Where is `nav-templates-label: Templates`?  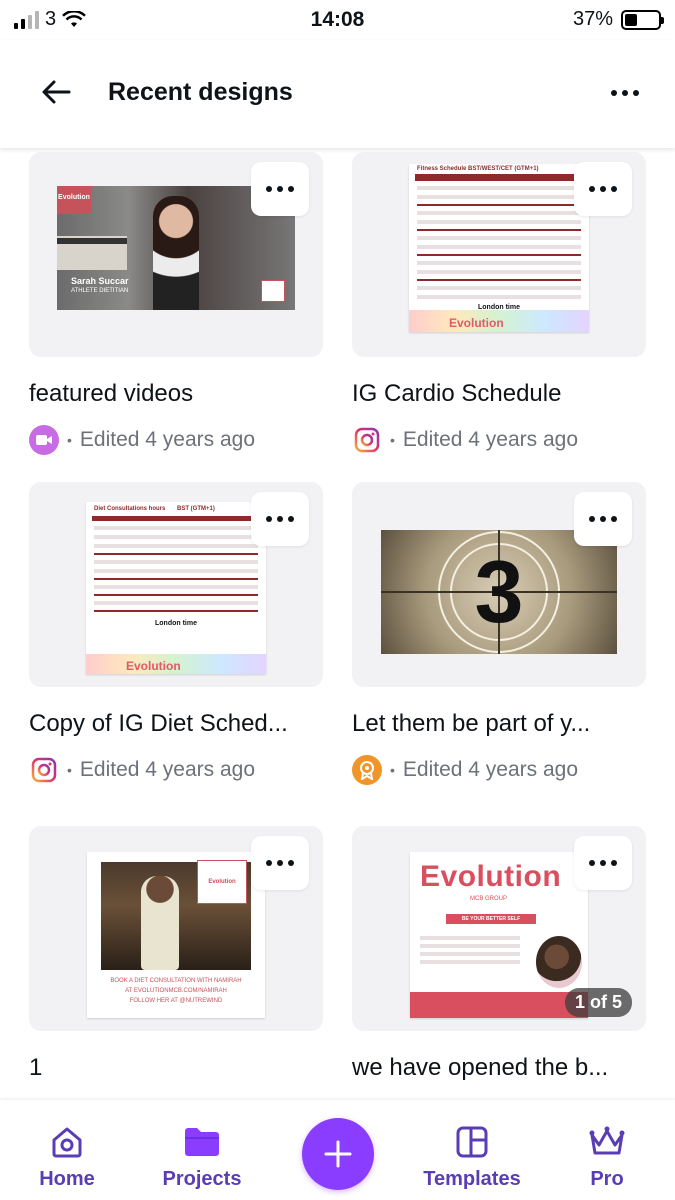 nav-templates-label: Templates is located at coordinates (472, 1179).